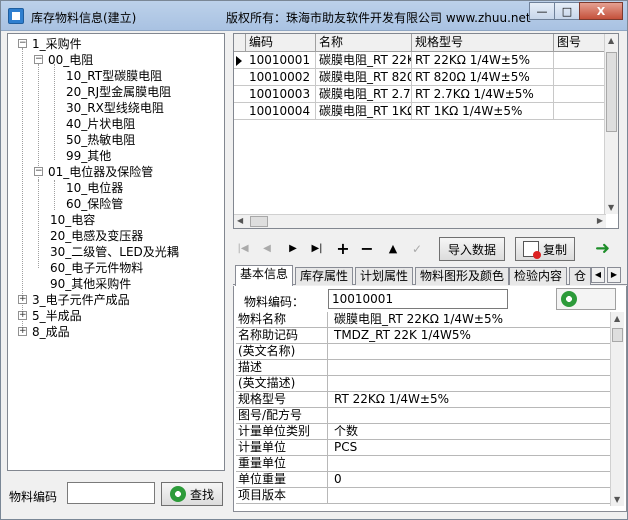 The image size is (628, 520). I want to click on column-header: 名称, so click(364, 43).